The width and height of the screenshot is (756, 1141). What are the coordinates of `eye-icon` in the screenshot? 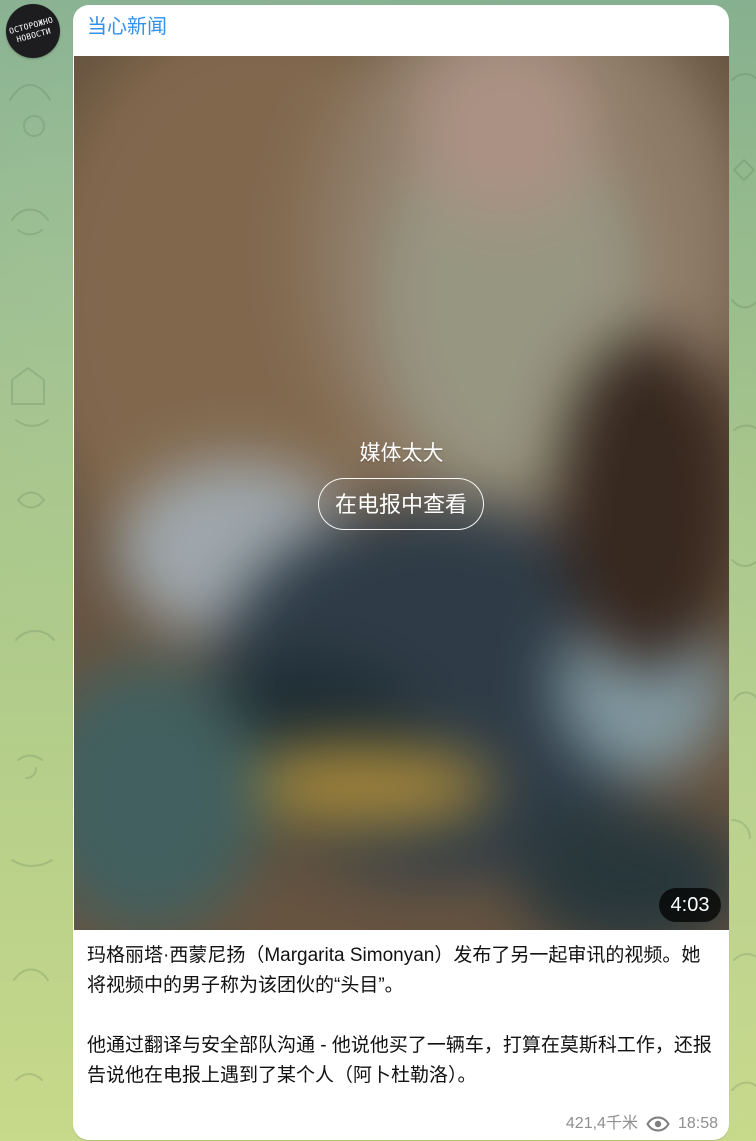 It's located at (658, 1124).